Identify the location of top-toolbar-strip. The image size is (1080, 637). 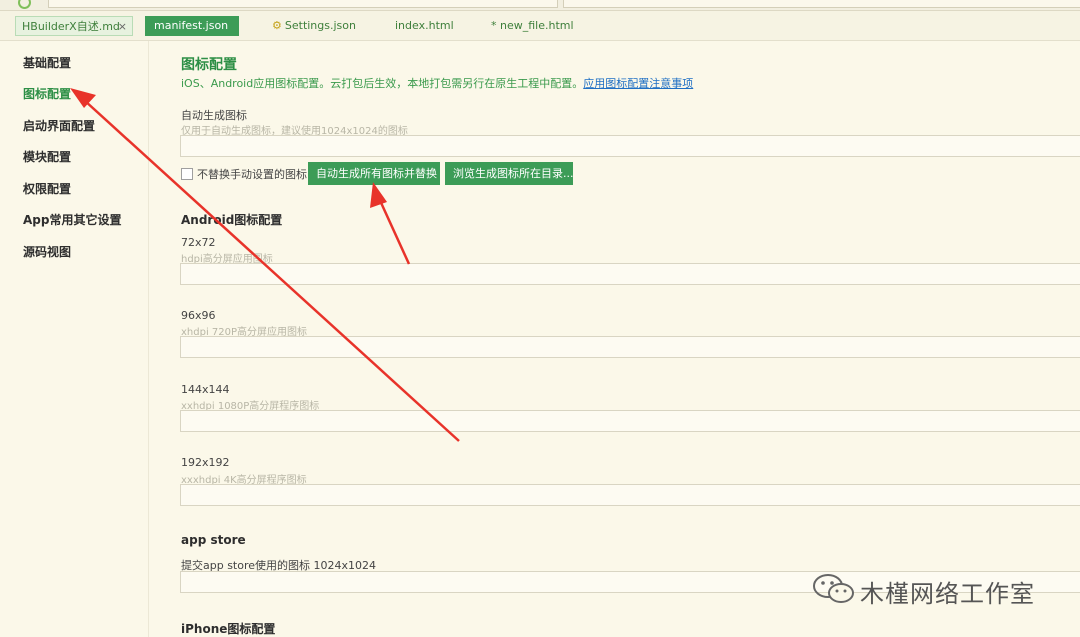
(540, 5).